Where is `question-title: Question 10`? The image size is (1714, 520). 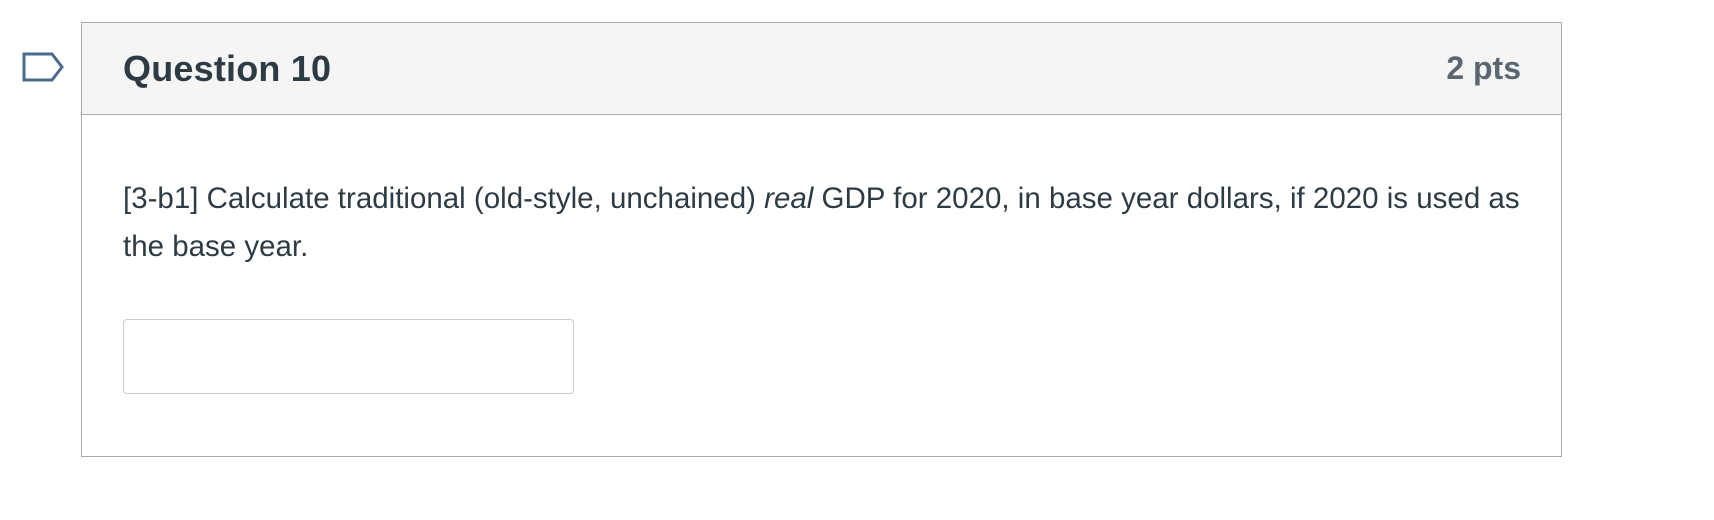 question-title: Question 10 is located at coordinates (227, 68).